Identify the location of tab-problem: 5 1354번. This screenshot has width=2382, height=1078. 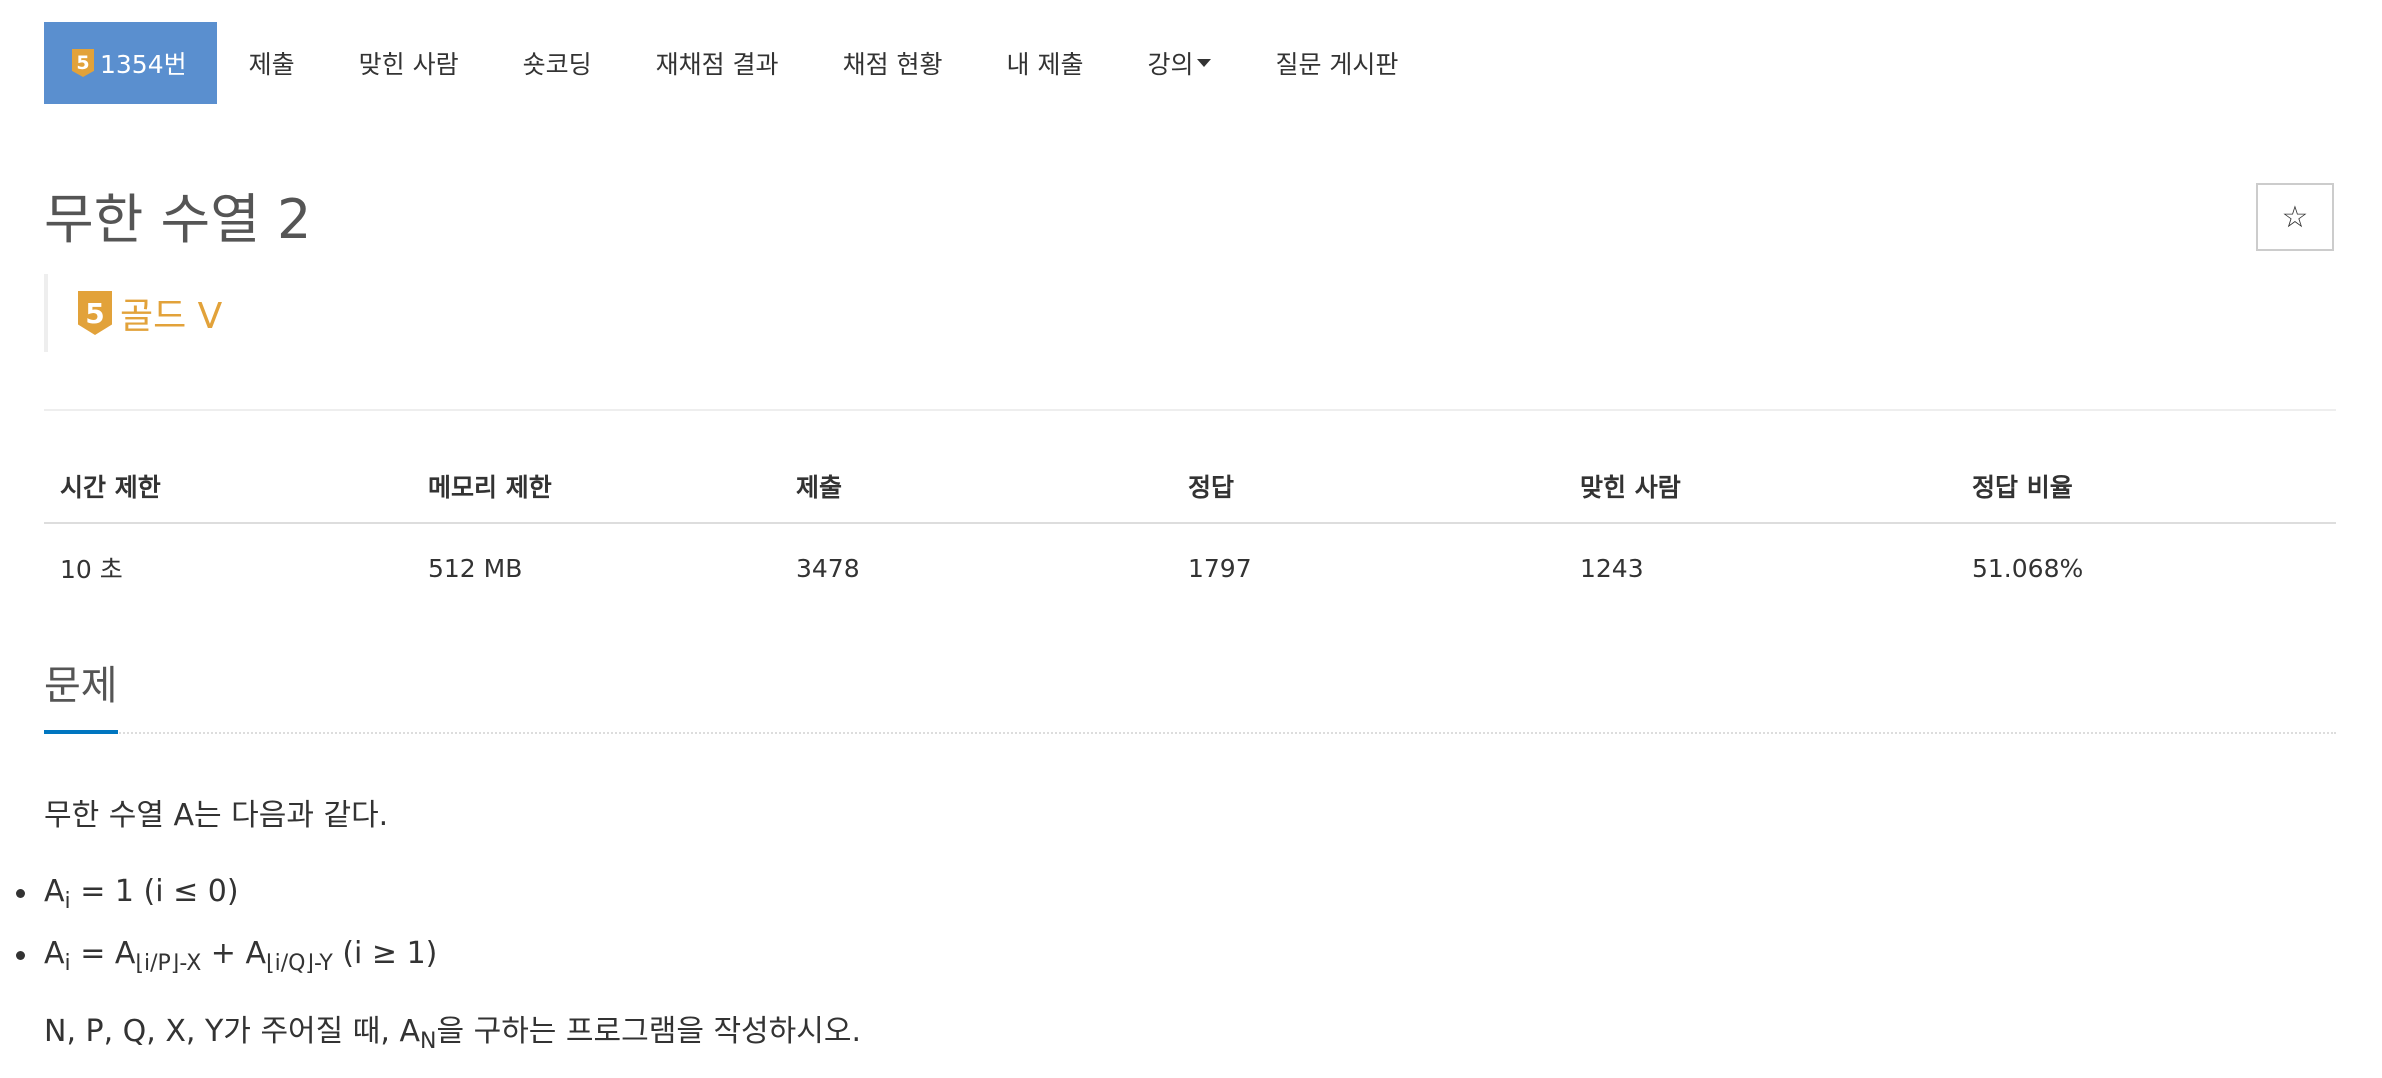
(130, 63).